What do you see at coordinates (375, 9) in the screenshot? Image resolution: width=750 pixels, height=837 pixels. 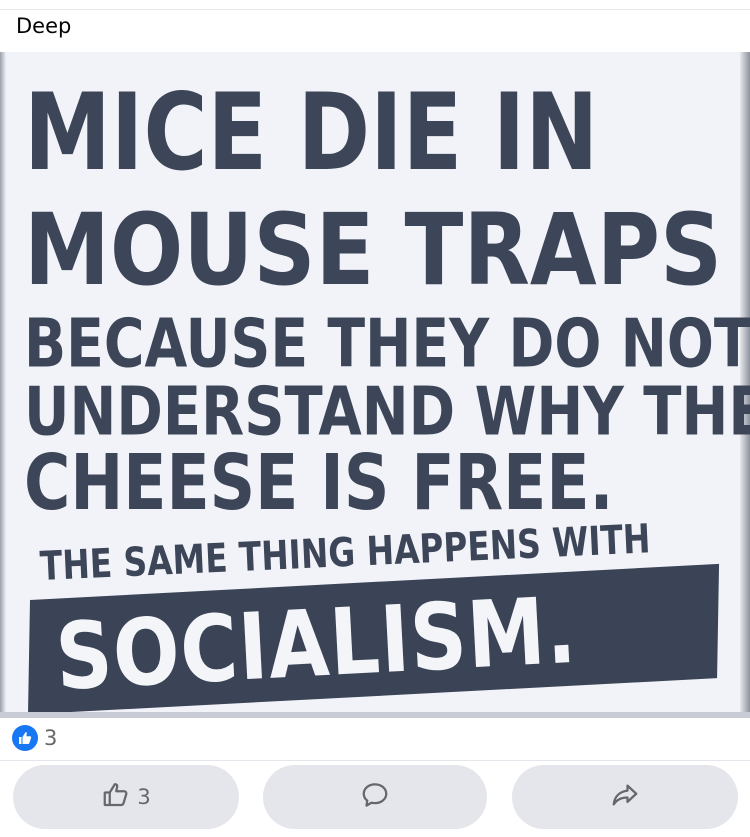 I see `top-divider` at bounding box center [375, 9].